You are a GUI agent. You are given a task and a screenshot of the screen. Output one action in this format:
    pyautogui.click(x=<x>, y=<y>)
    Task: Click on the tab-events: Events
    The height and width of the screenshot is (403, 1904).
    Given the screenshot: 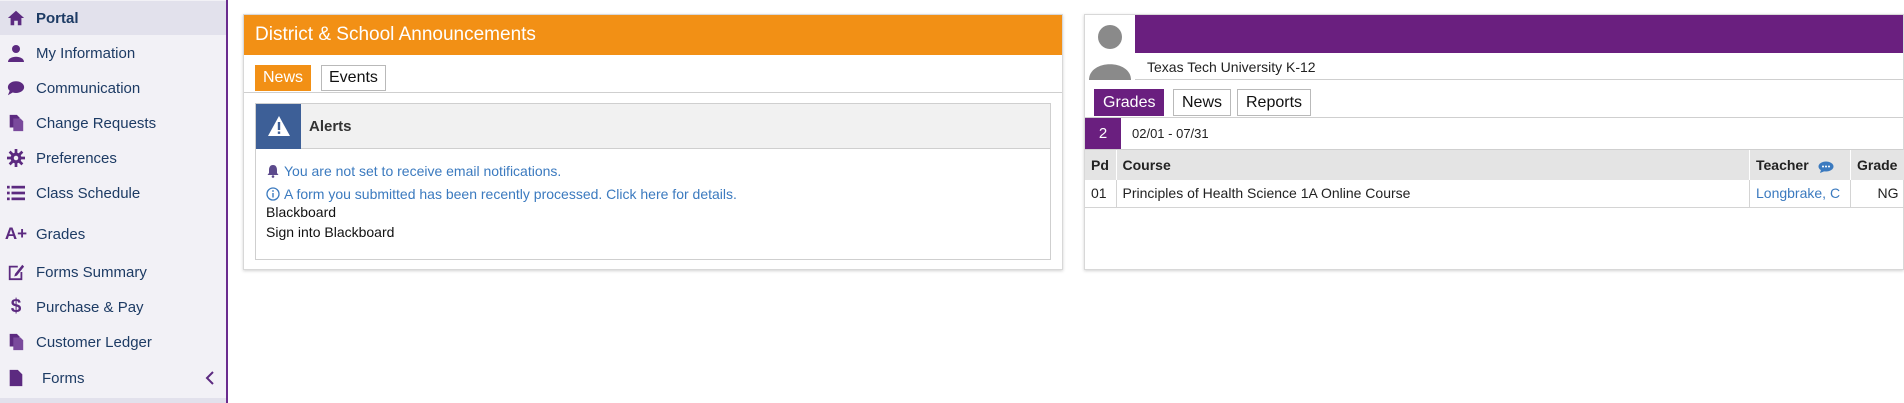 What is the action you would take?
    pyautogui.click(x=353, y=78)
    